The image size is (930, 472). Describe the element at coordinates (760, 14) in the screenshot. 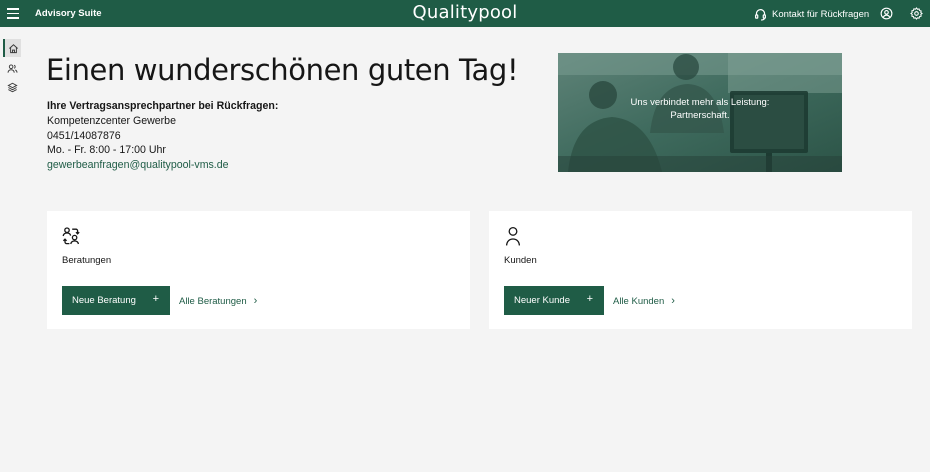

I see `headset-icon` at that location.